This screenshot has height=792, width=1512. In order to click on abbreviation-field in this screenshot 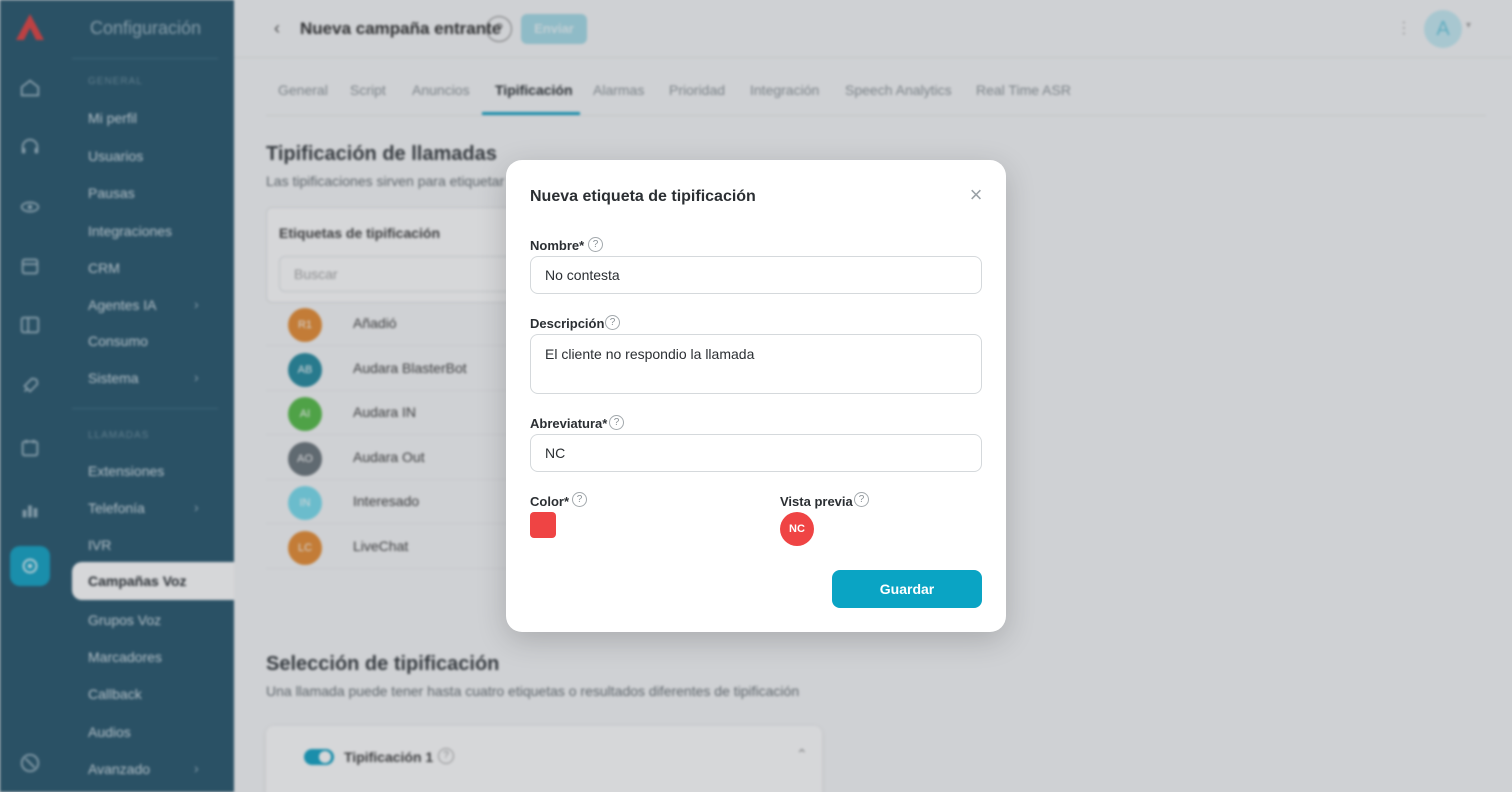, I will do `click(756, 453)`.